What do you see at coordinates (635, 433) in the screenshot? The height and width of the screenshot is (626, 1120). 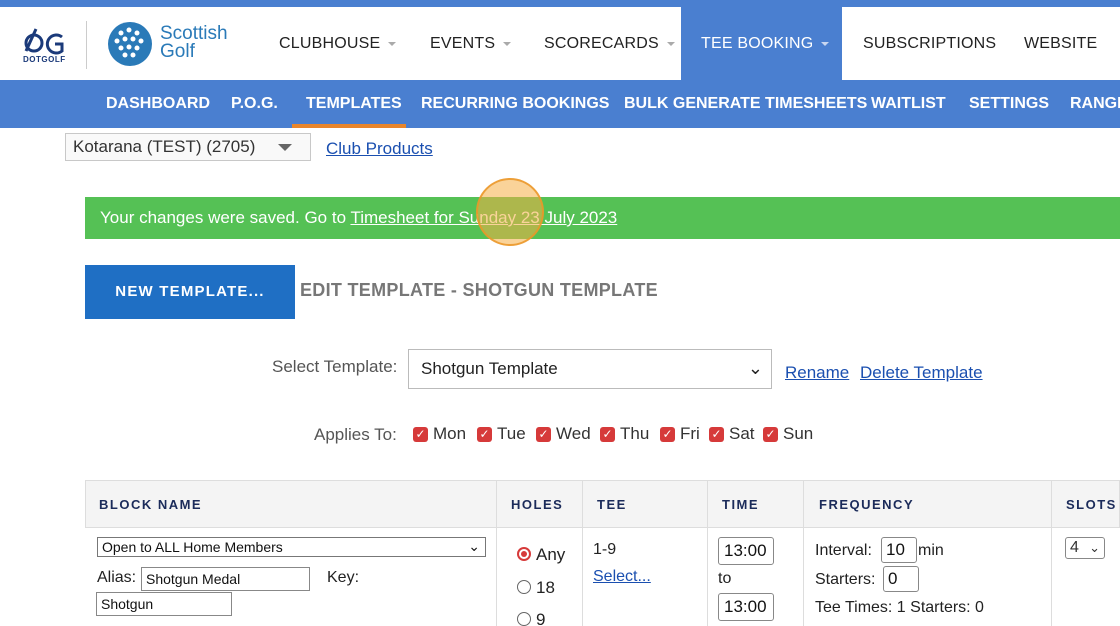 I see `day-label: Thu` at bounding box center [635, 433].